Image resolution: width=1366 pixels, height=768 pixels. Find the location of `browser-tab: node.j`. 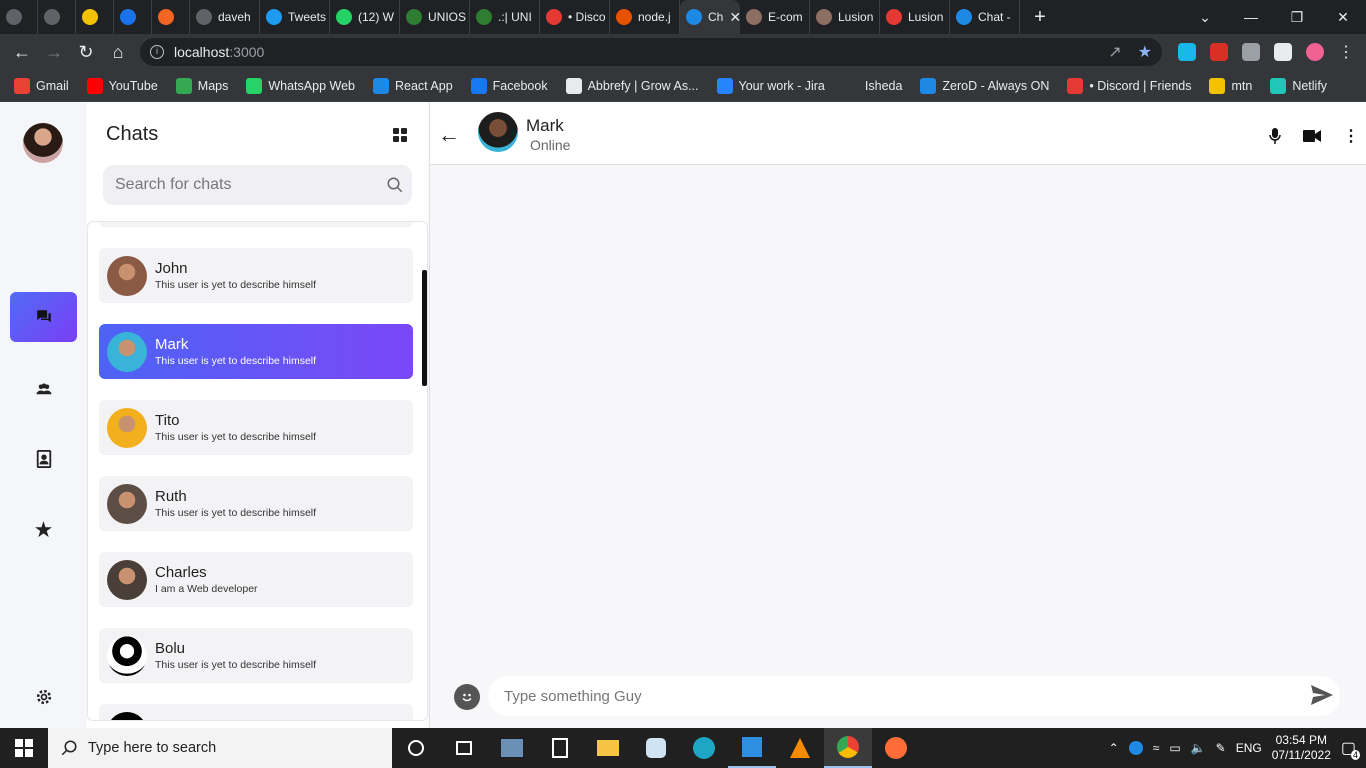

browser-tab: node.j is located at coordinates (645, 17).